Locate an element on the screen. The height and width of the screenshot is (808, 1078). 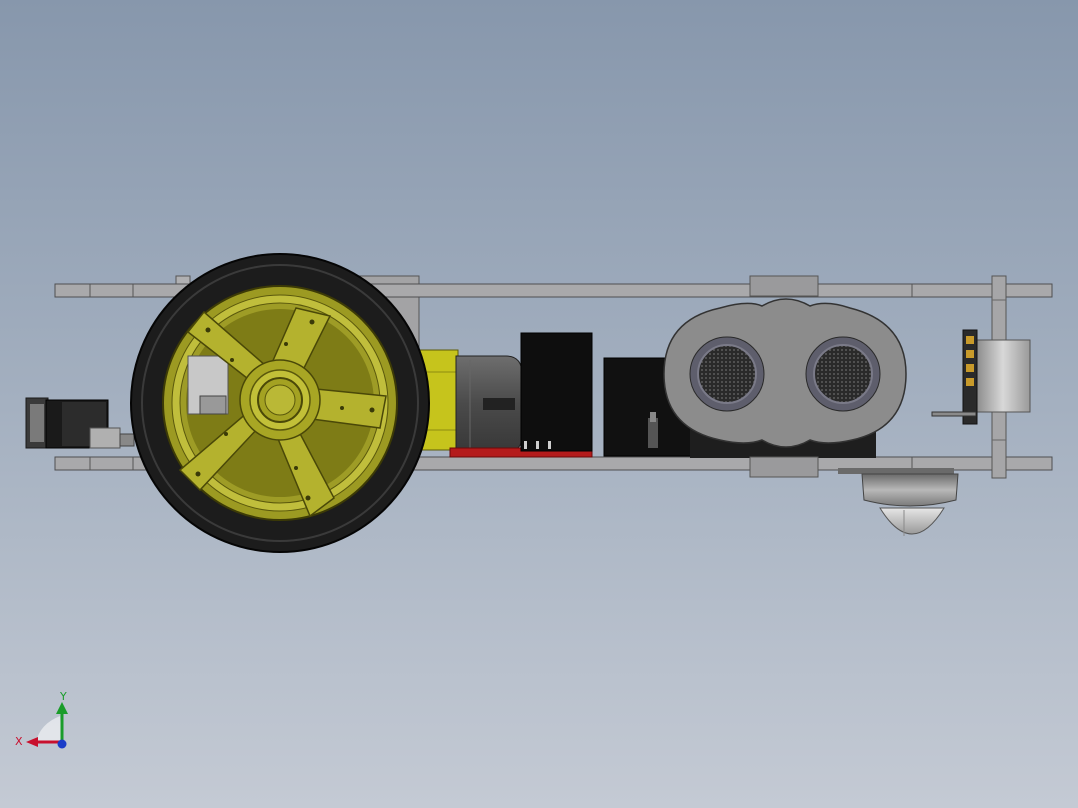
rear-switch-module is located at coordinates (80, 423).